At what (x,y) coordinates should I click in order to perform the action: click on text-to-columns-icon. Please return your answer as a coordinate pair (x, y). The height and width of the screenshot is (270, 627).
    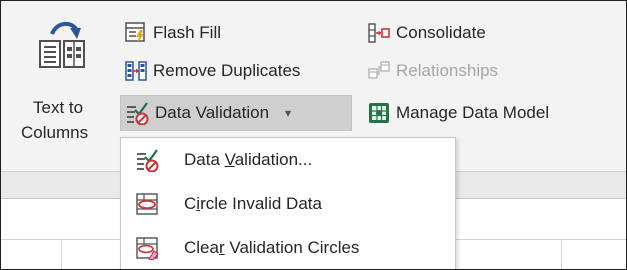
    Looking at the image, I should click on (62, 44).